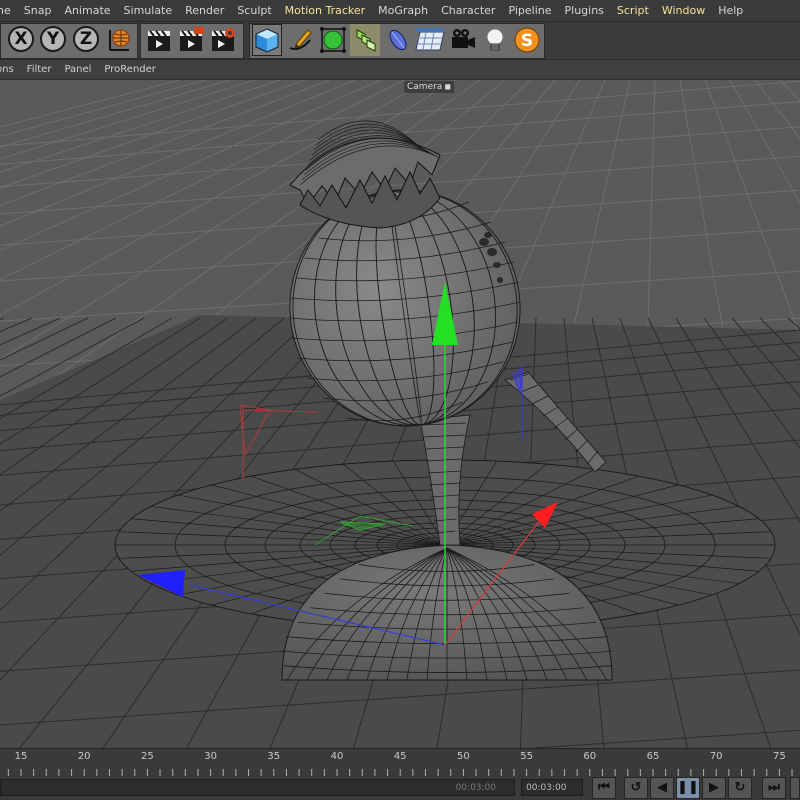 This screenshot has width=800, height=800. What do you see at coordinates (447, 86) in the screenshot?
I see `camera-menu-icon: ◼` at bounding box center [447, 86].